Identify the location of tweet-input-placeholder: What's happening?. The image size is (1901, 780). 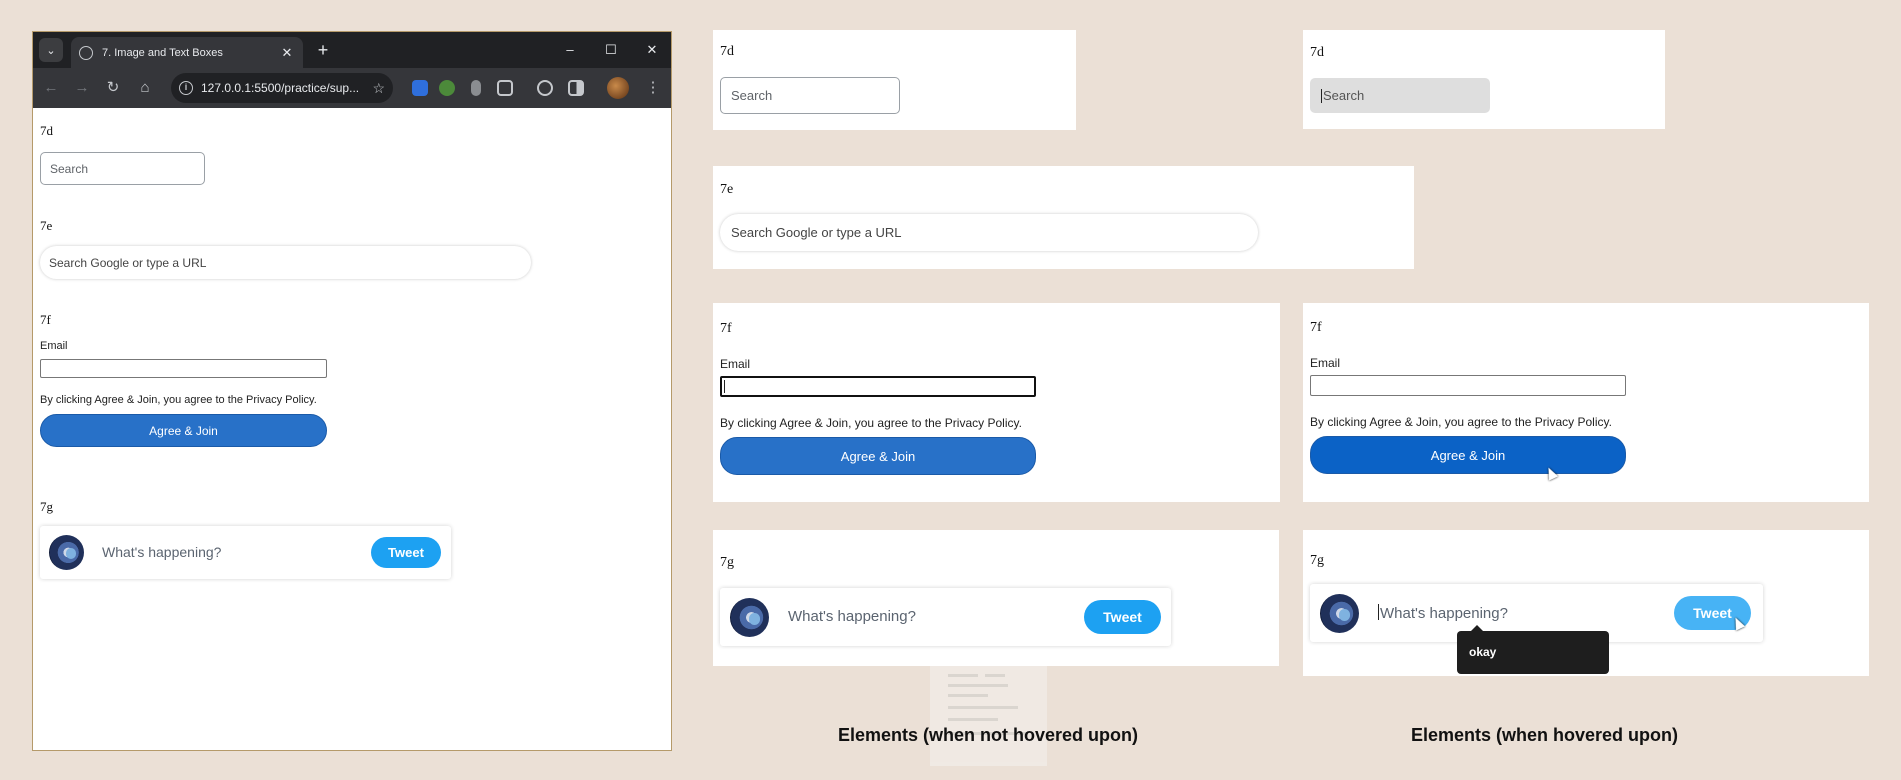
(1444, 613).